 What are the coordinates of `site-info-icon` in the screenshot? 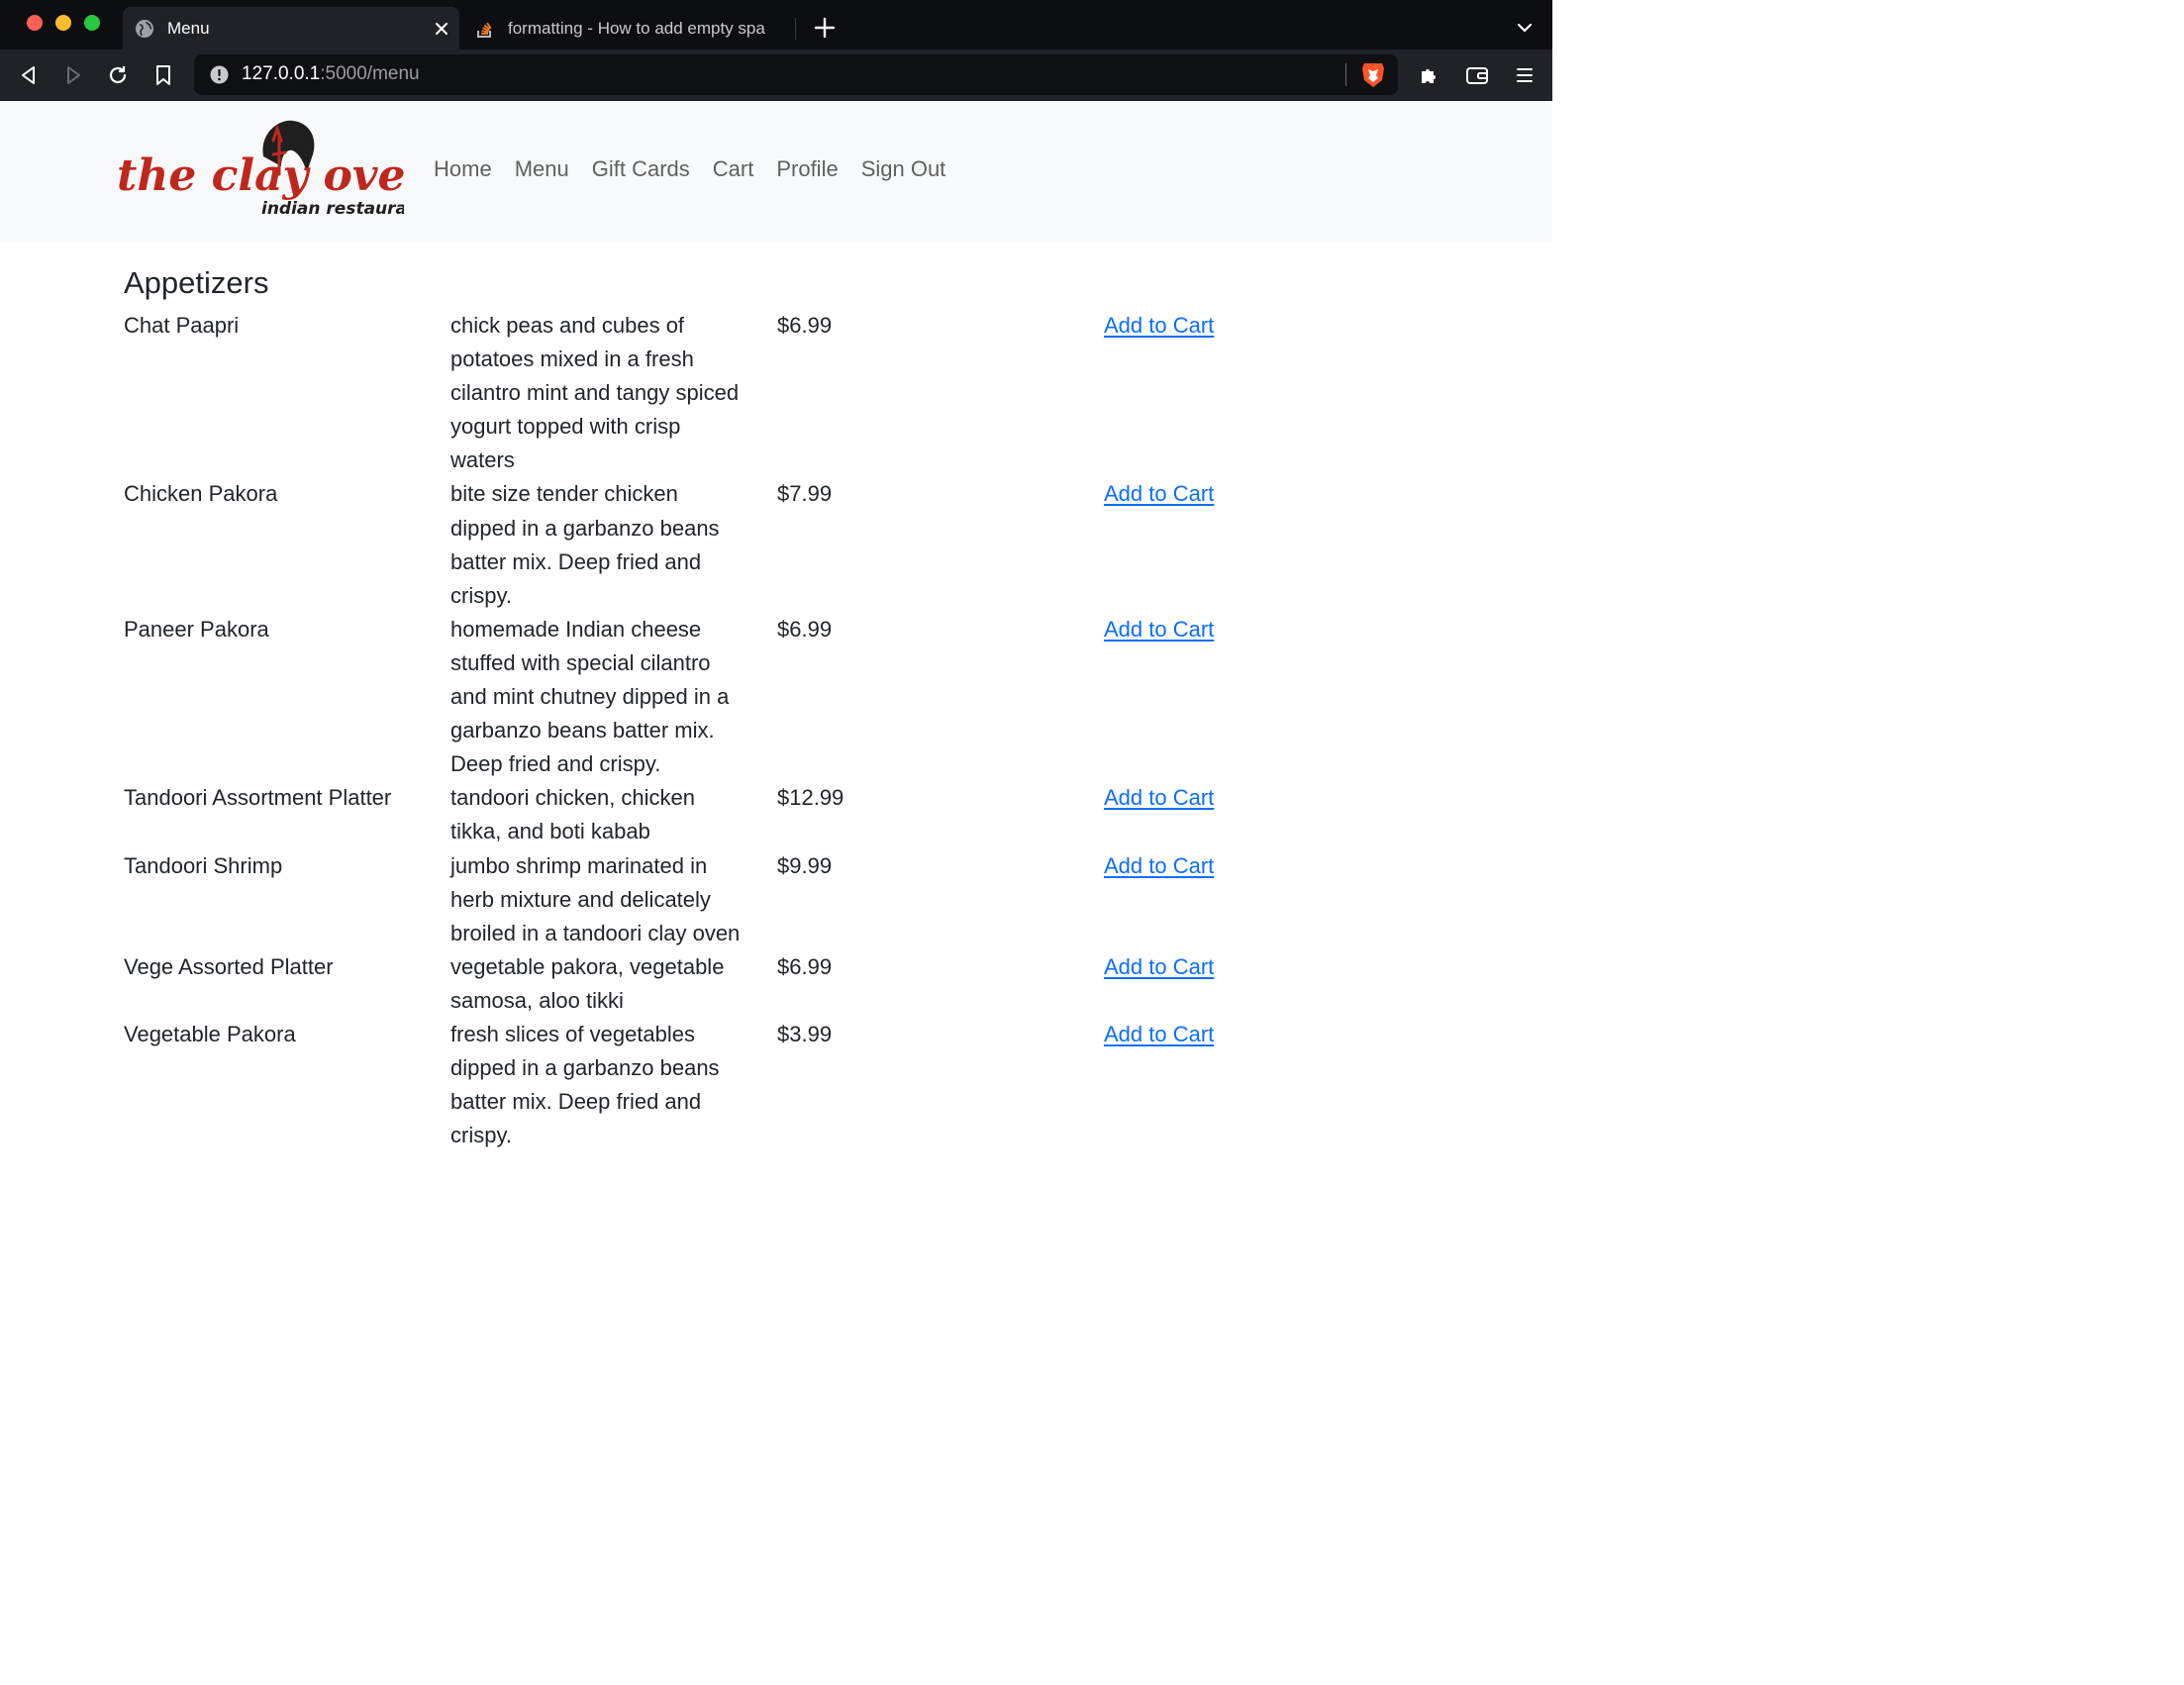 It's located at (219, 75).